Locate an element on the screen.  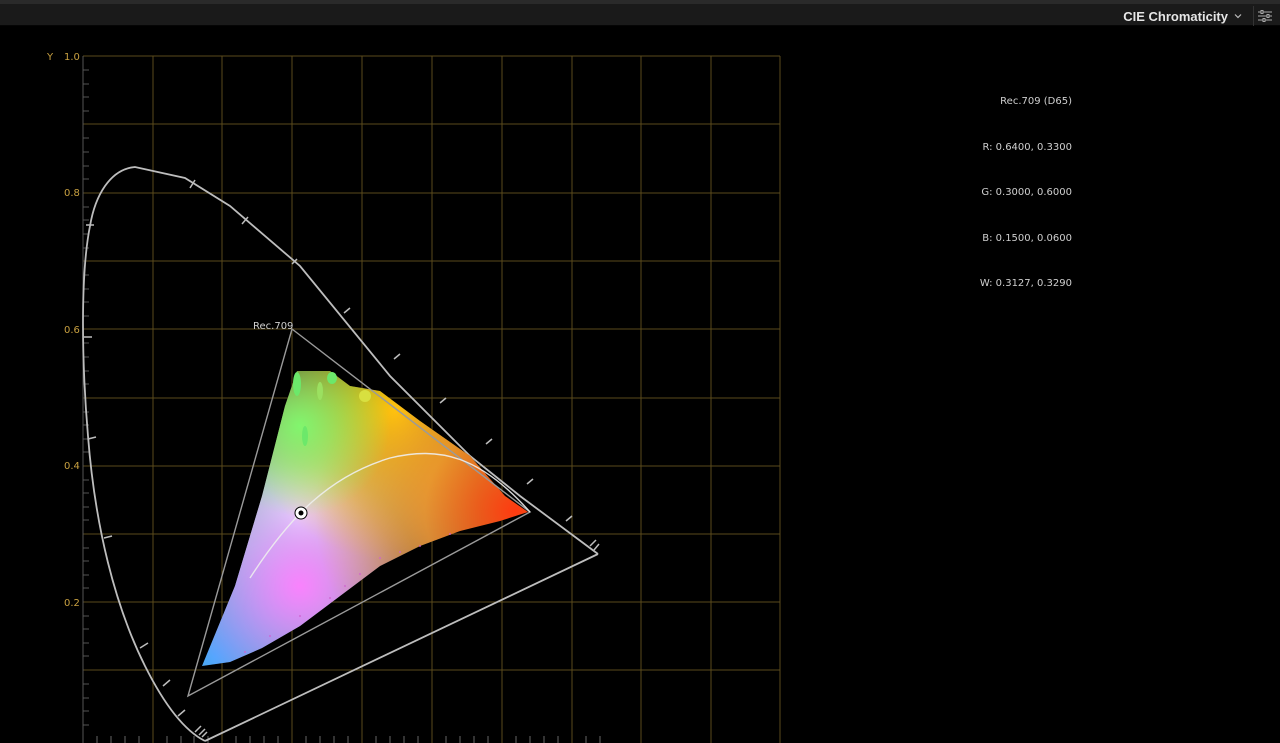
chevron-down-icon is located at coordinates (1238, 16).